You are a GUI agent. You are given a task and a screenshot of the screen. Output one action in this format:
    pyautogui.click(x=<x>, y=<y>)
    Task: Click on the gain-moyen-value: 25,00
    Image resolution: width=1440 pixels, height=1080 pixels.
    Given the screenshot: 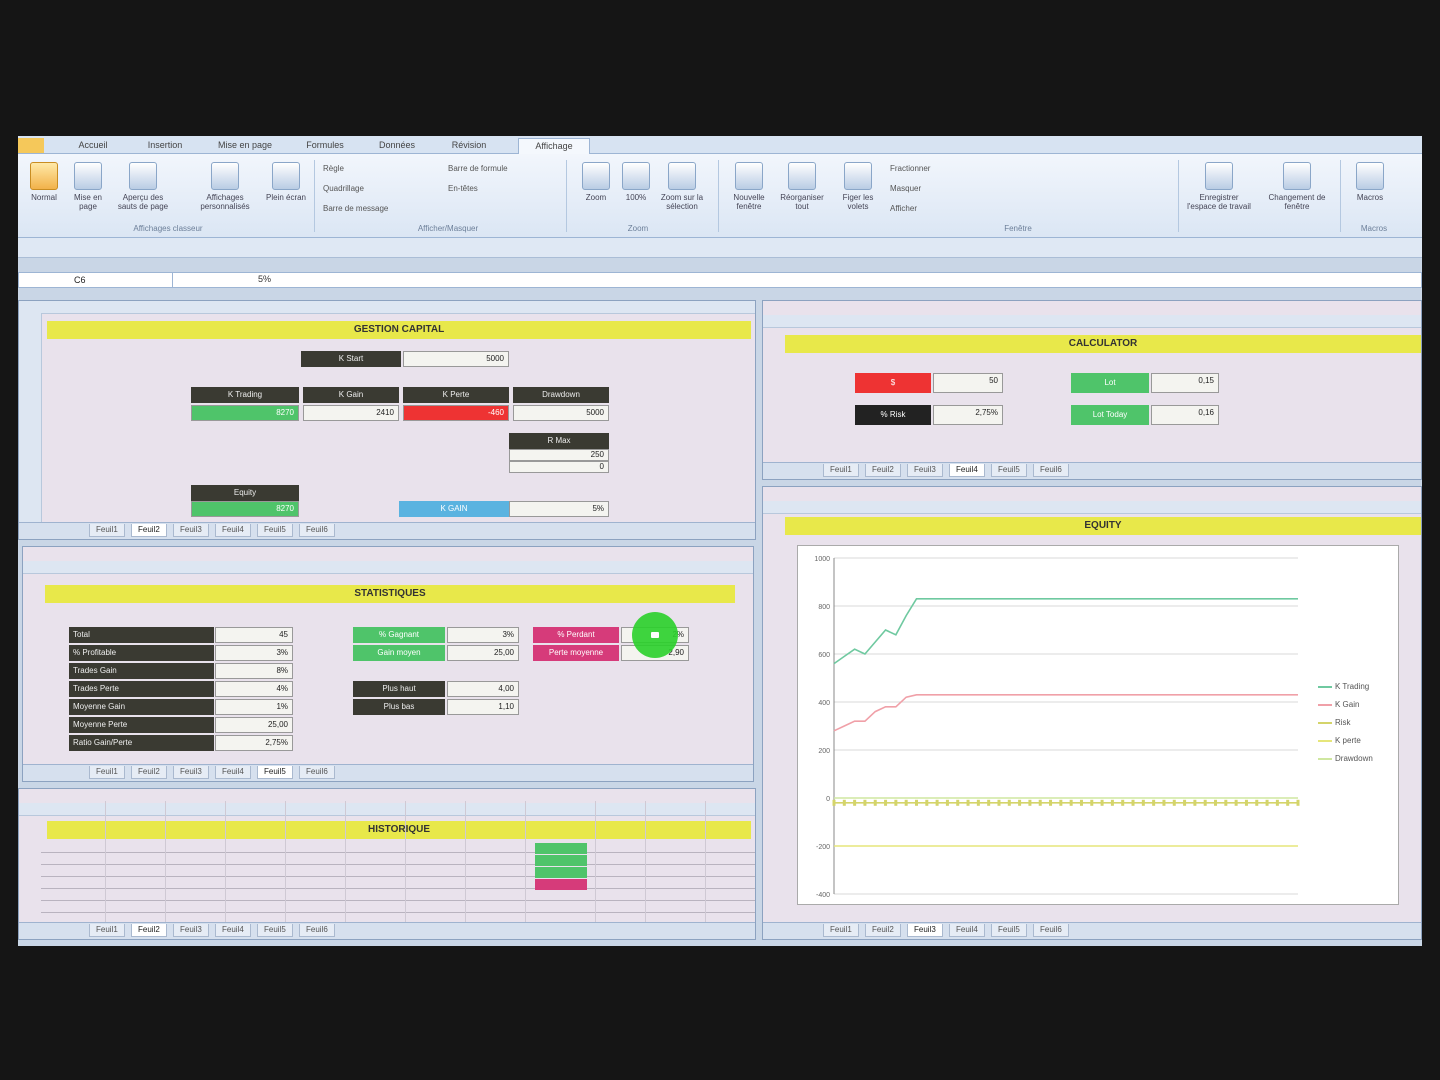 What is the action you would take?
    pyautogui.click(x=483, y=653)
    